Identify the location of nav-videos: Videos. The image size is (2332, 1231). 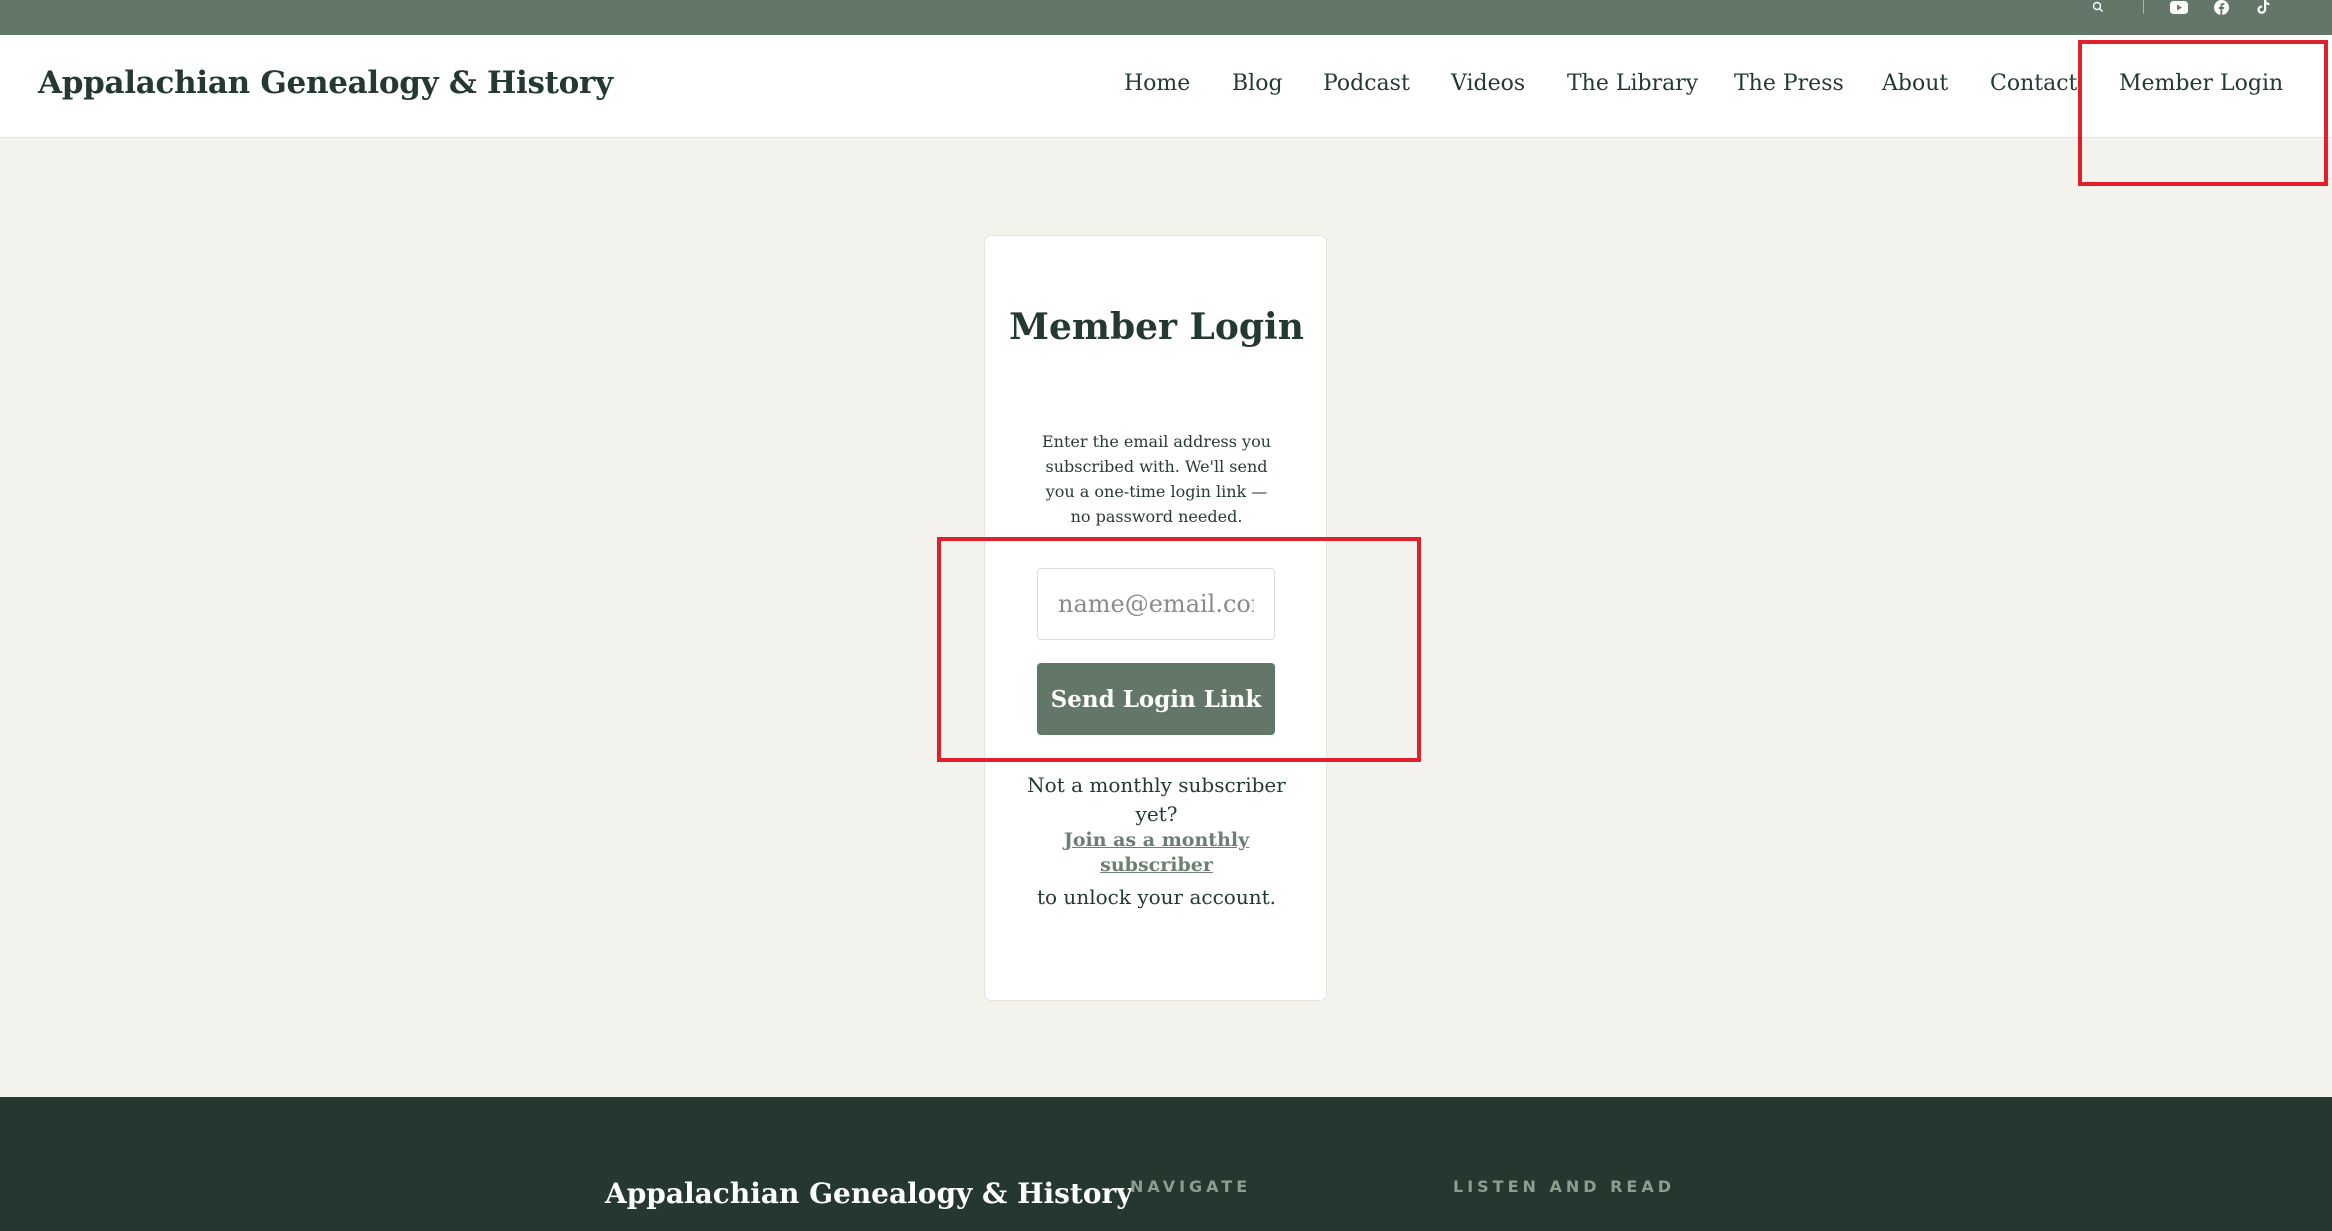
(1488, 83).